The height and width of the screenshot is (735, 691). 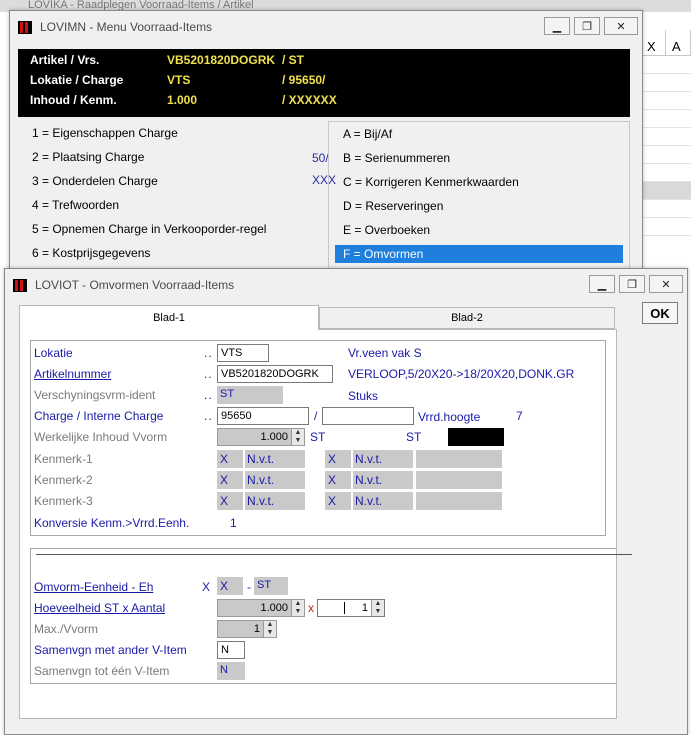 What do you see at coordinates (256, 629) in the screenshot?
I see `max-vvorm-value: 1` at bounding box center [256, 629].